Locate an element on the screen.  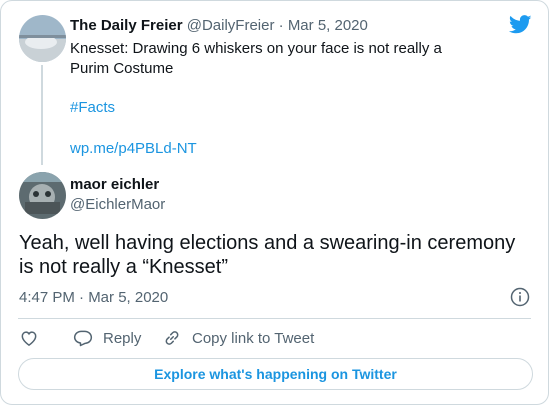
author-display-name: maor eichler is located at coordinates (114, 185).